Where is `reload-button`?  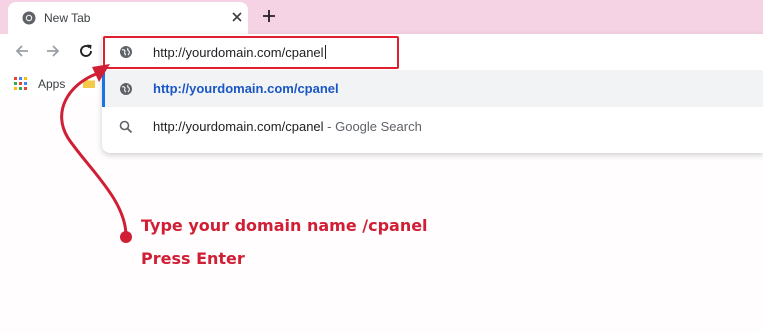 reload-button is located at coordinates (86, 51).